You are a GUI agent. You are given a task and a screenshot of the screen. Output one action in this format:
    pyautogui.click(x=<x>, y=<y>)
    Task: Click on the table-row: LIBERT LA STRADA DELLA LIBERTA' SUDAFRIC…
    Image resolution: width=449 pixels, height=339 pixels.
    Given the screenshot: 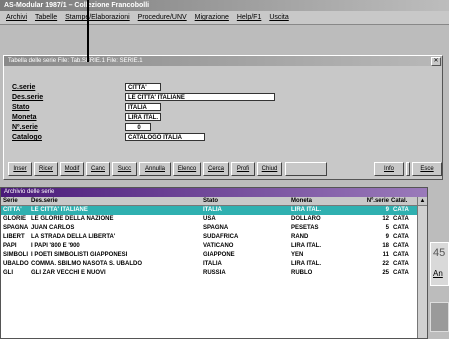 What is the action you would take?
    pyautogui.click(x=209, y=237)
    